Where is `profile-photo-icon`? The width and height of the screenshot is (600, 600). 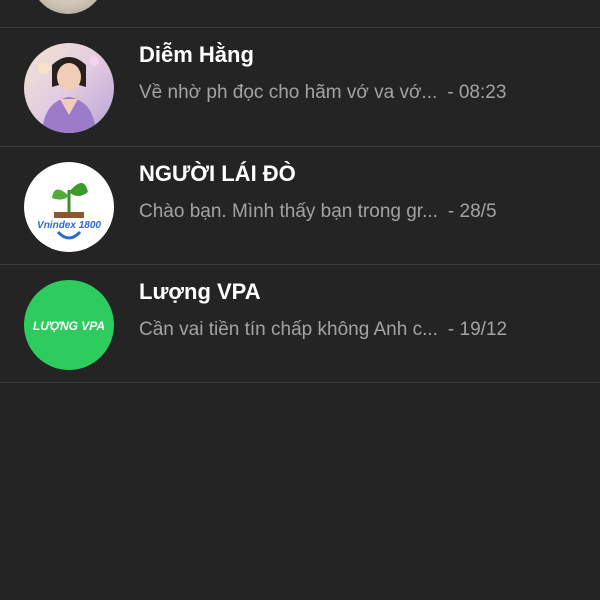 profile-photo-icon is located at coordinates (69, 88).